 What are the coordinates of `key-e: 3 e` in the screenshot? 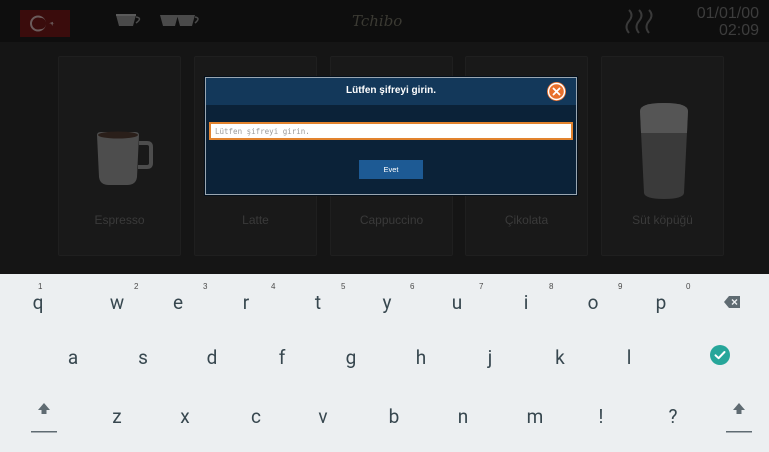 It's located at (178, 300).